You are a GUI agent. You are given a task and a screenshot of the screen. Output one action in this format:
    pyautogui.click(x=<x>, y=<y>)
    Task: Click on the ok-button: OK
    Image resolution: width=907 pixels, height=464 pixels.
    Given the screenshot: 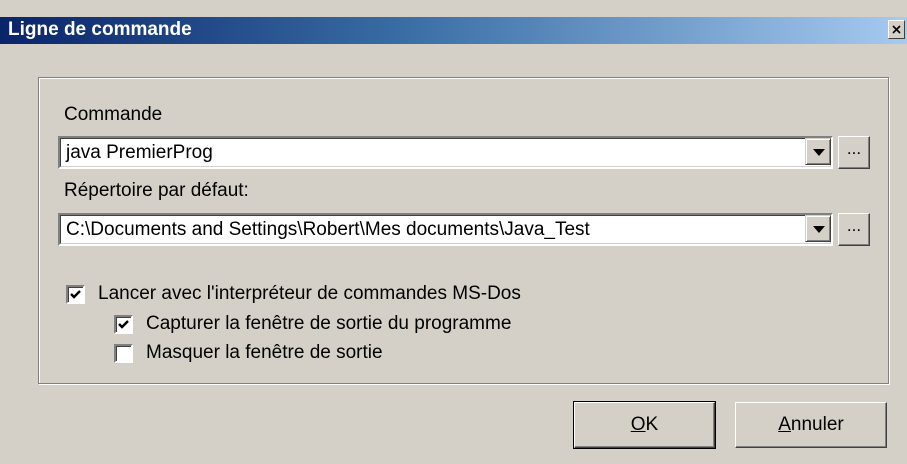 What is the action you would take?
    pyautogui.click(x=644, y=425)
    